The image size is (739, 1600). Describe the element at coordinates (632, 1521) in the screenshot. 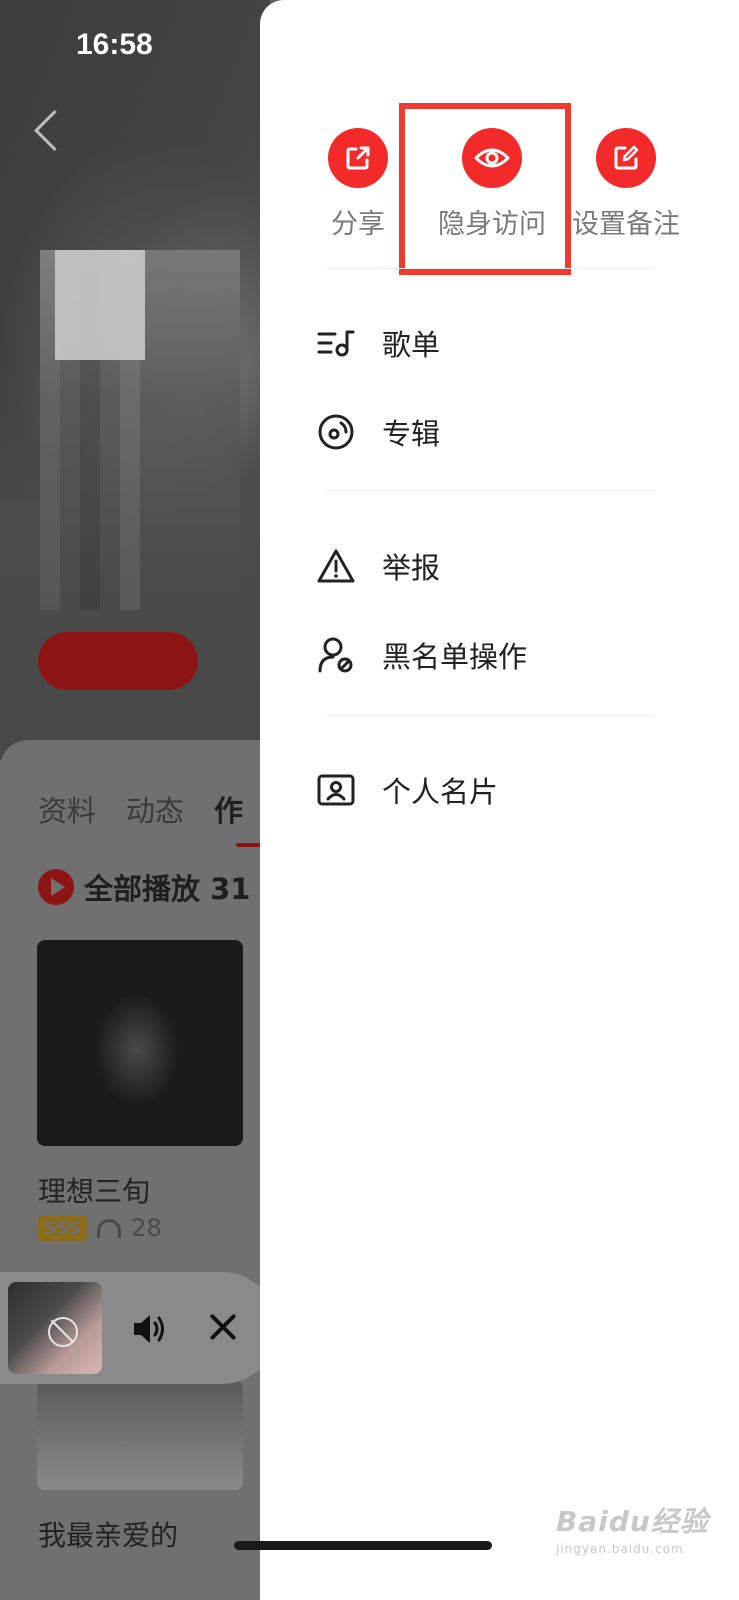

I see `watermark-brand: Baidu经验` at that location.